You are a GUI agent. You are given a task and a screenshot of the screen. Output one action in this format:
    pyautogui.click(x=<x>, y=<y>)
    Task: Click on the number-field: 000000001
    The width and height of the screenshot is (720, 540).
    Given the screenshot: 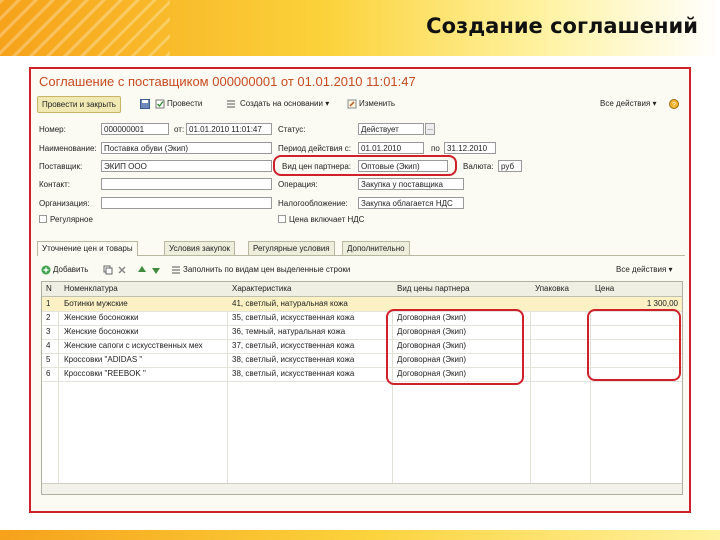 What is the action you would take?
    pyautogui.click(x=135, y=129)
    